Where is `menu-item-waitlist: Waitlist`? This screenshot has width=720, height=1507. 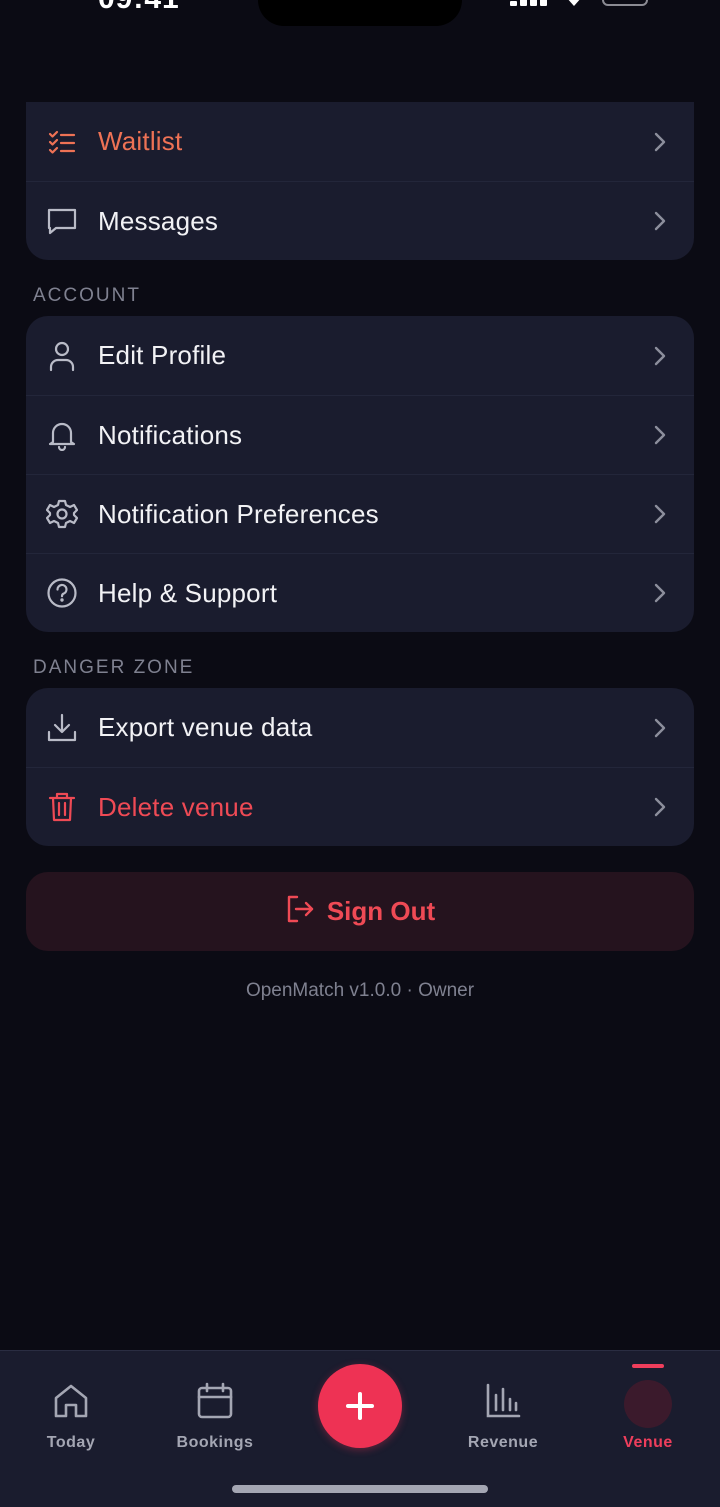
menu-item-waitlist: Waitlist is located at coordinates (360, 141).